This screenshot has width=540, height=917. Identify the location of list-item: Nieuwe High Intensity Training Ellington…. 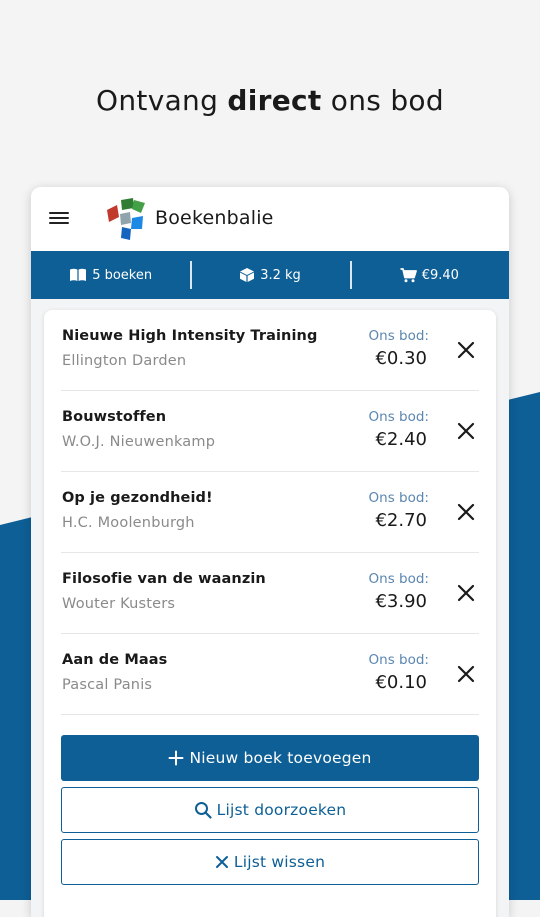
(270, 350).